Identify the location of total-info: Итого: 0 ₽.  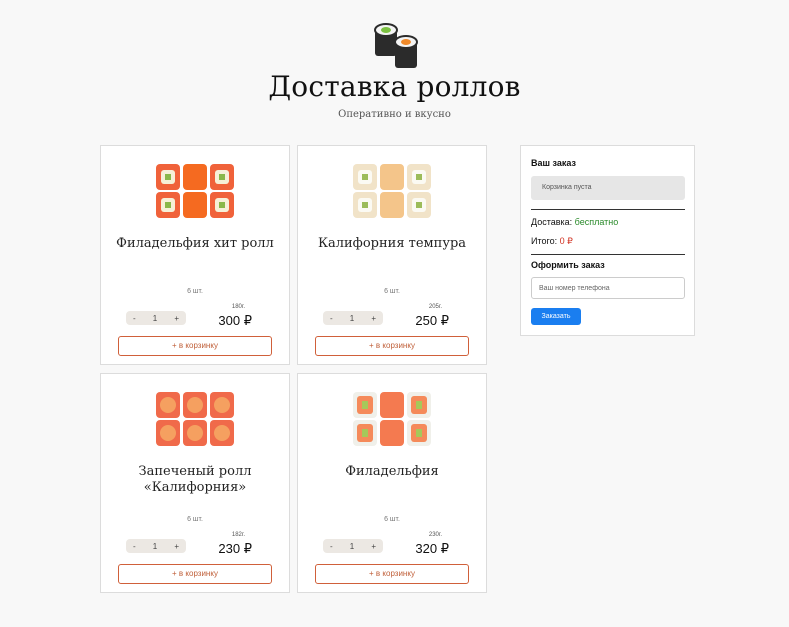
(552, 241).